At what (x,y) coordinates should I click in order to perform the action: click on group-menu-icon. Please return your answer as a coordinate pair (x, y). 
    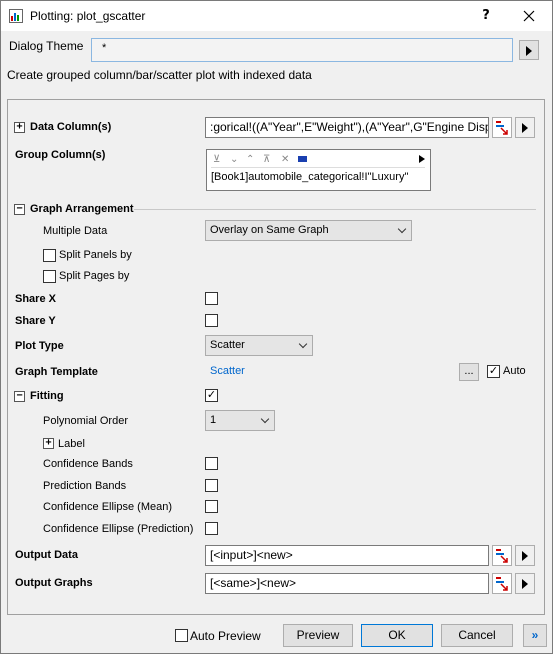
    Looking at the image, I should click on (422, 159).